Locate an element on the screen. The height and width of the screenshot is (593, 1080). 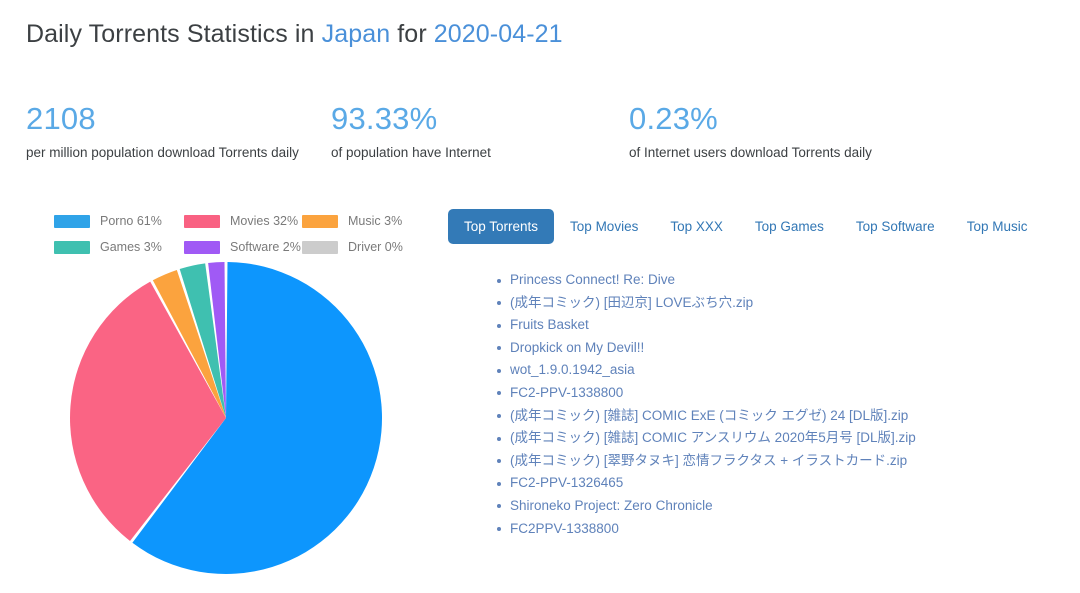
torrent-list-item: FC2PPV-1338800 is located at coordinates (777, 529).